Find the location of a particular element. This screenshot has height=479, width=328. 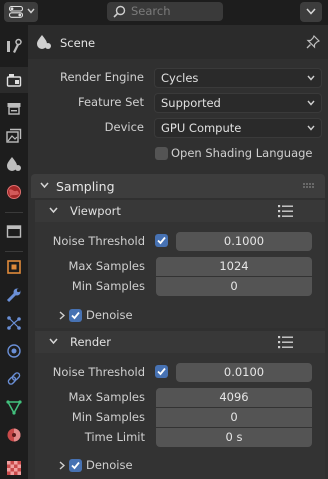

object-icon is located at coordinates (14, 267).